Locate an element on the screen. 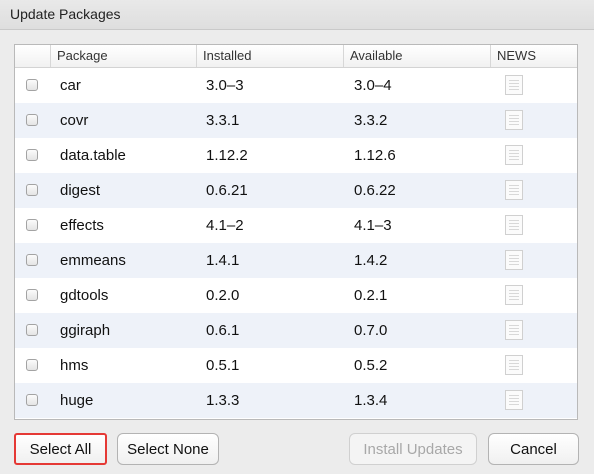  installed-version: 1.12.2 is located at coordinates (227, 155).